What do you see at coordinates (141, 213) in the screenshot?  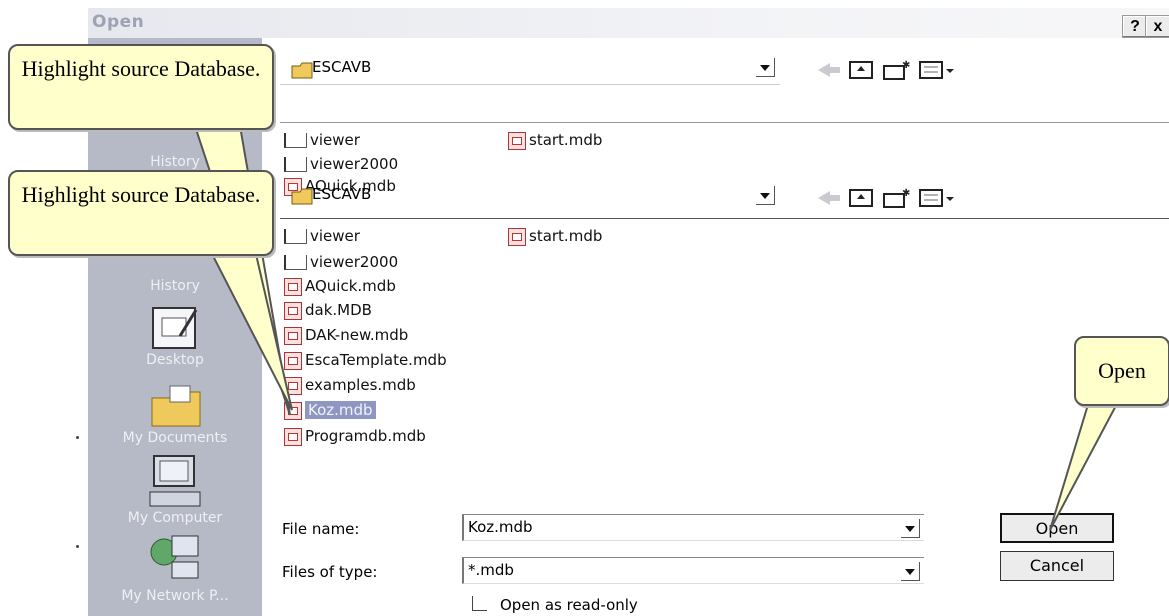 I see `callout-highlight-source-2: Highlight source Database.` at bounding box center [141, 213].